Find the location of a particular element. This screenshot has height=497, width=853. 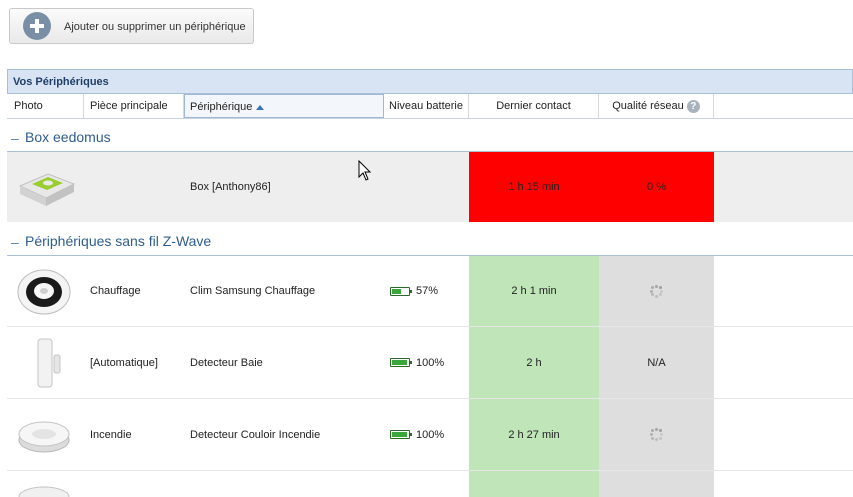

eedomus-box-icon is located at coordinates (47, 189).